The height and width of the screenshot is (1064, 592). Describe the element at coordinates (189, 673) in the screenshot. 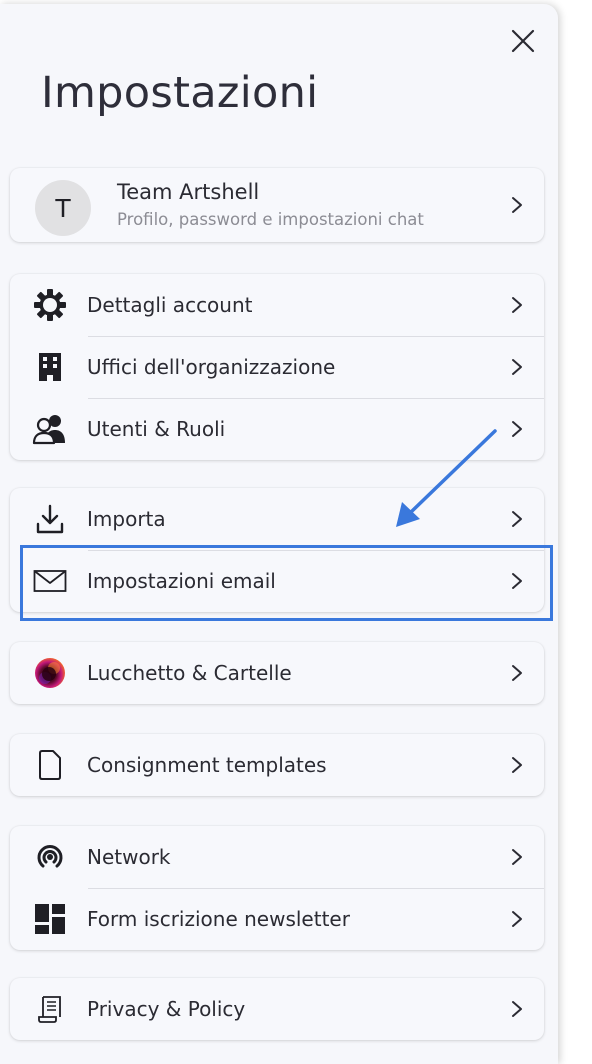

I see `menu-item-label: Lucchetto & Cartelle` at that location.